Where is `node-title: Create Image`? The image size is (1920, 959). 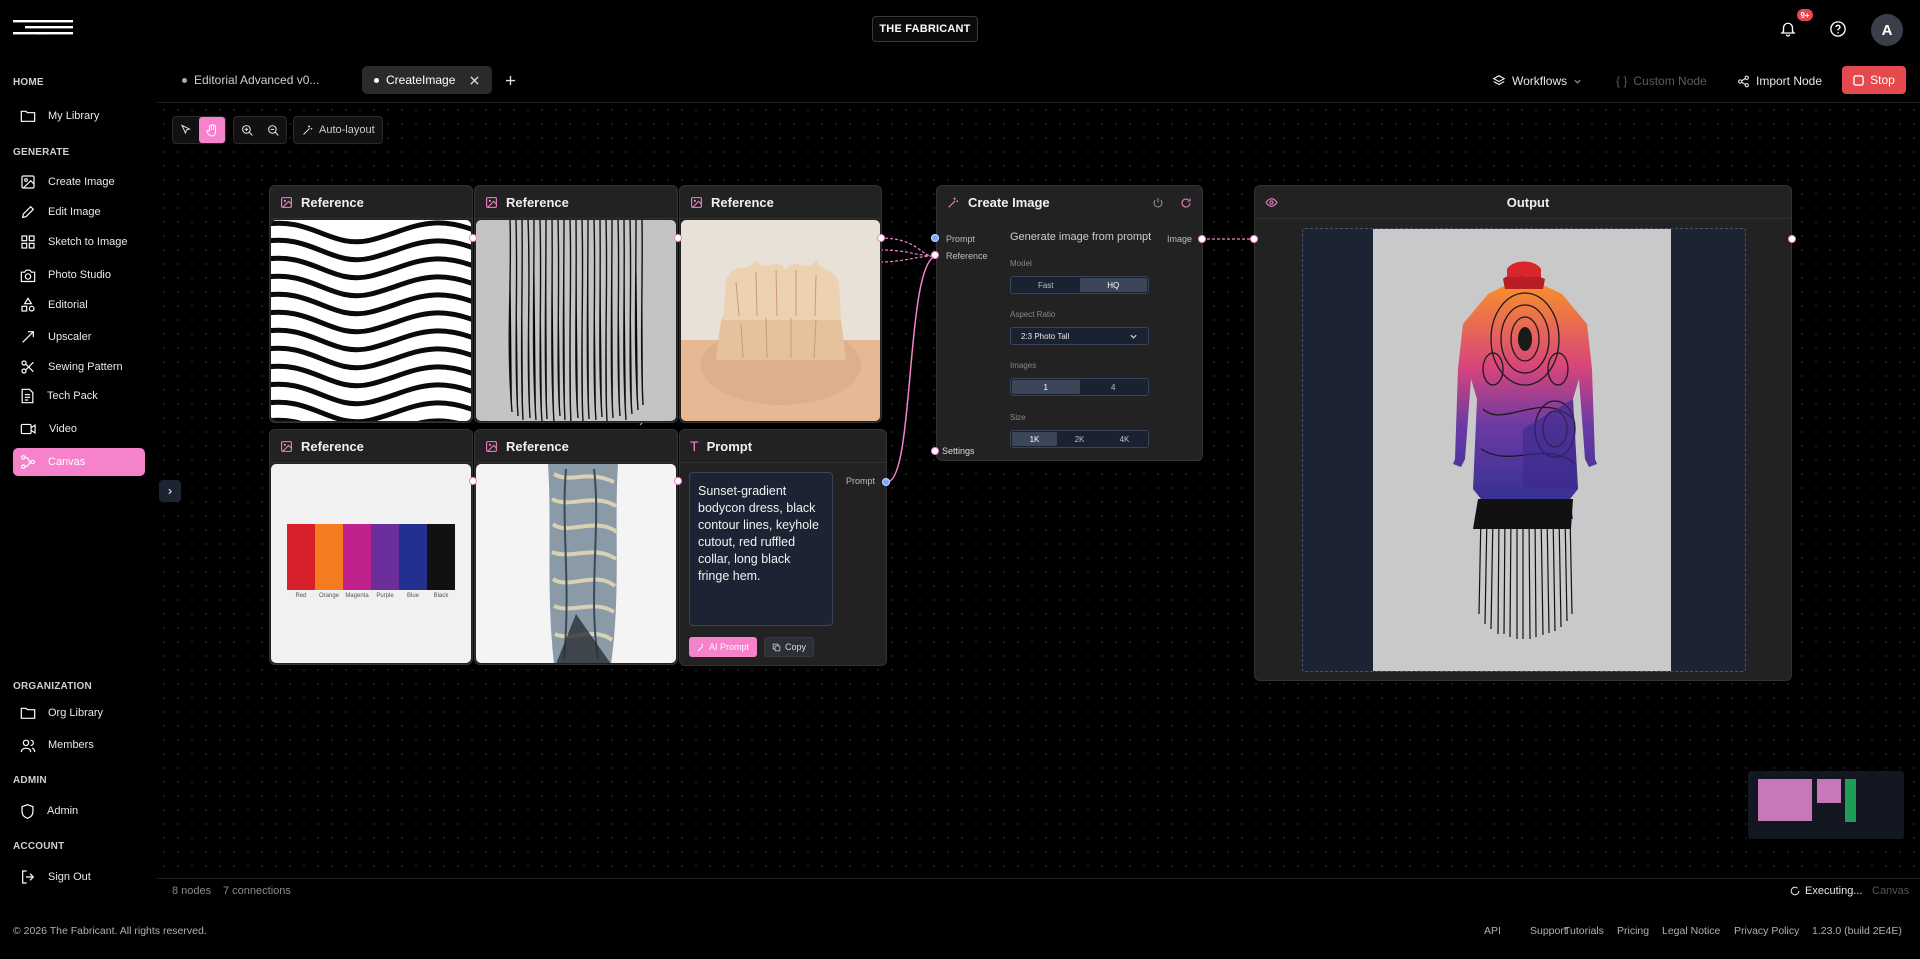
node-title: Create Image is located at coordinates (1009, 202).